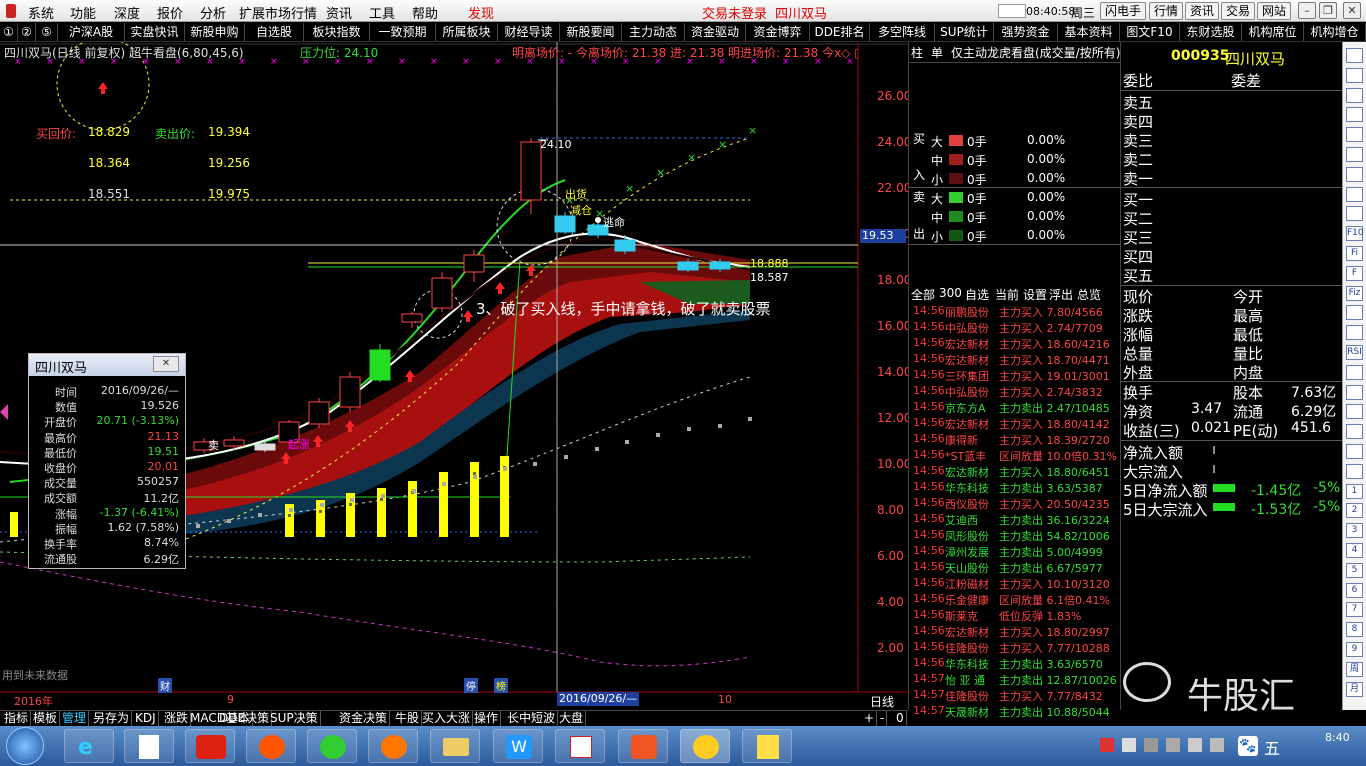  What do you see at coordinates (146, 718) in the screenshot?
I see `indicator-tab-4: KDJ` at bounding box center [146, 718].